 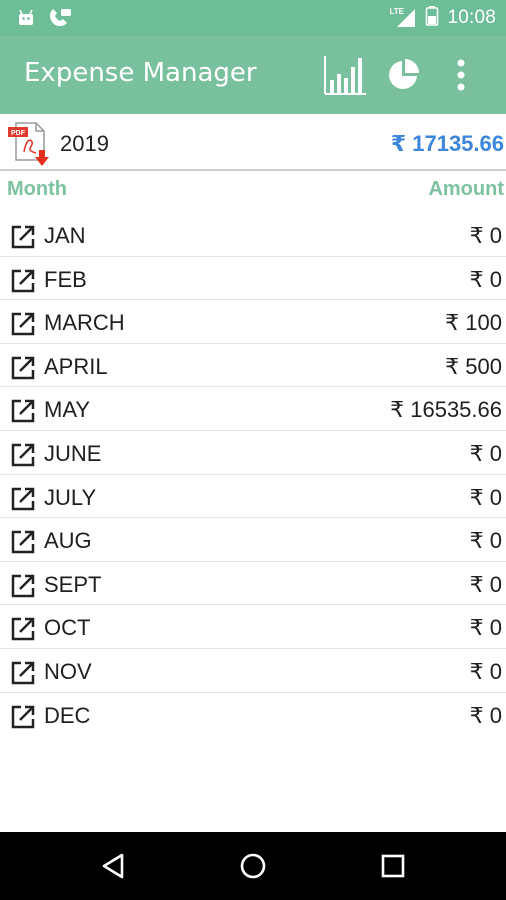 I want to click on pdf-download-icon: PDF, so click(x=28, y=144).